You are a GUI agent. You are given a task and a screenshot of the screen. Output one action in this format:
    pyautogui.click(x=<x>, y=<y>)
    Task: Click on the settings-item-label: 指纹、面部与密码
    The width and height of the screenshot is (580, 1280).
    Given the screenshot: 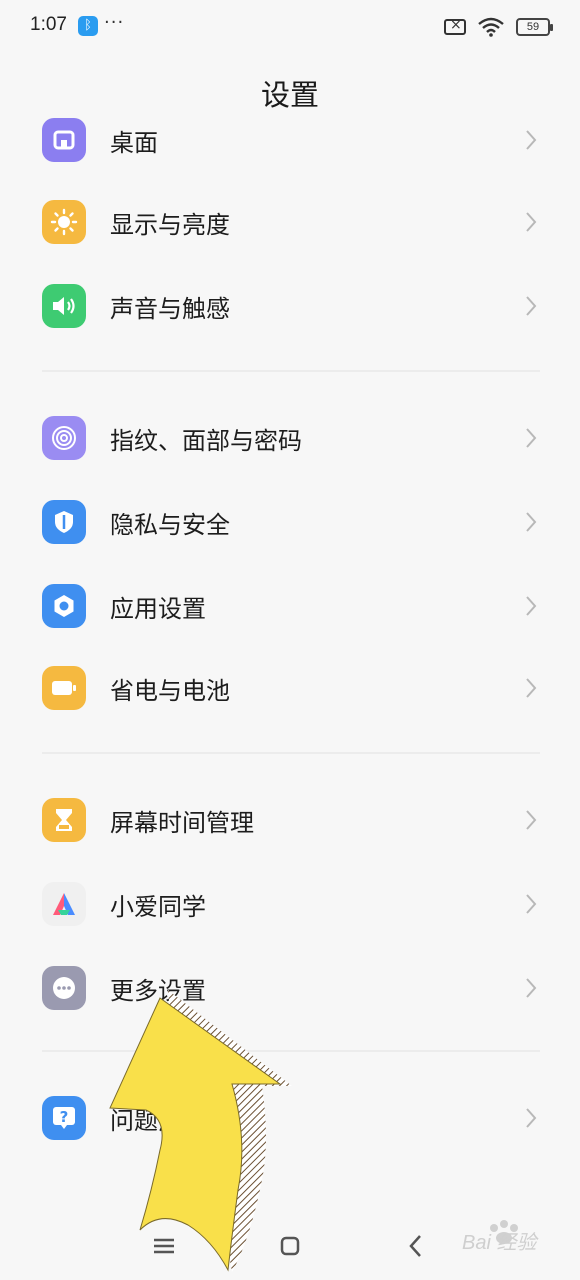 What is the action you would take?
    pyautogui.click(x=206, y=441)
    